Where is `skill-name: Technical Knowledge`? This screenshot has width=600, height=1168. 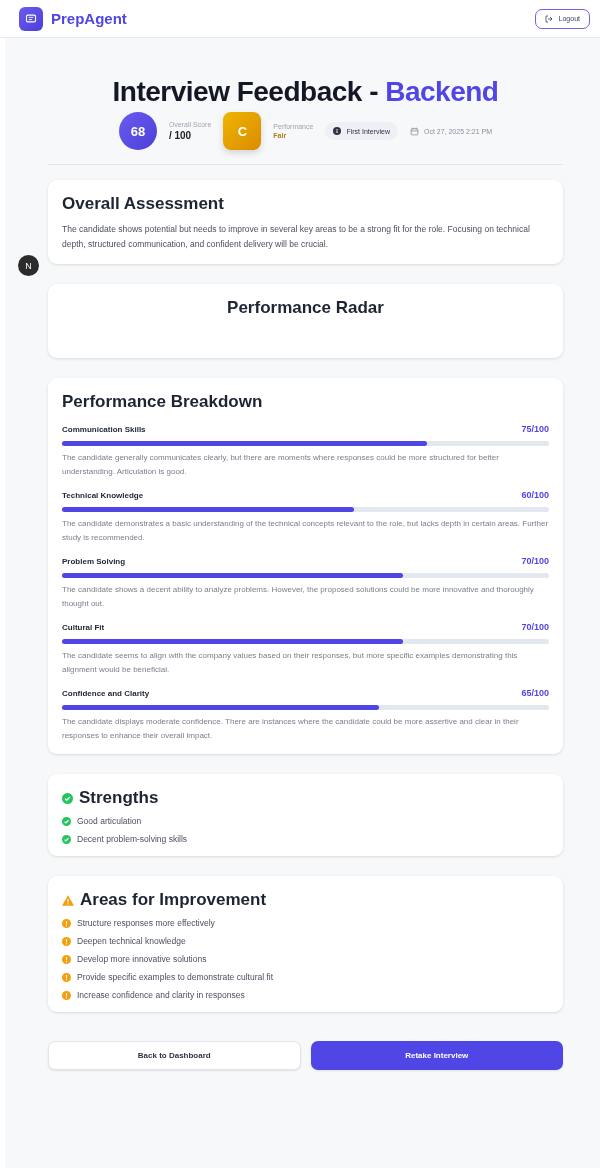
skill-name: Technical Knowledge is located at coordinates (103, 495).